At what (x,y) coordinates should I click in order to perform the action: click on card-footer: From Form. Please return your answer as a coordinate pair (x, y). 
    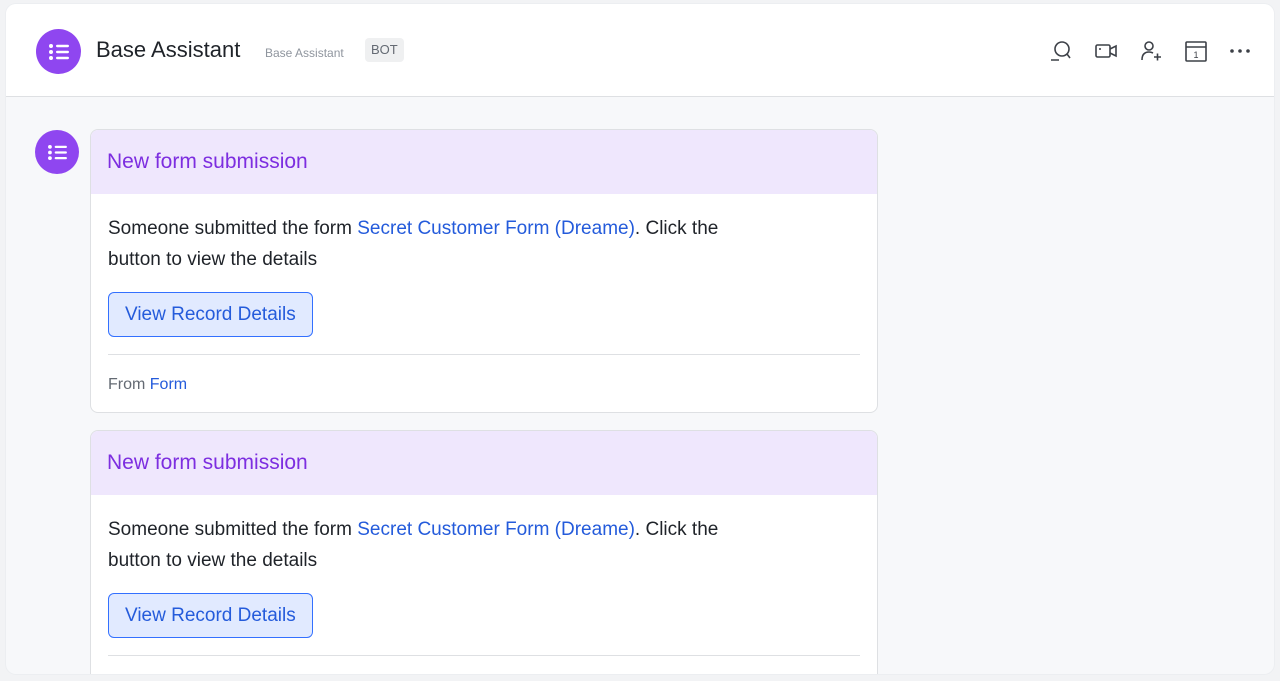
    Looking at the image, I should click on (484, 383).